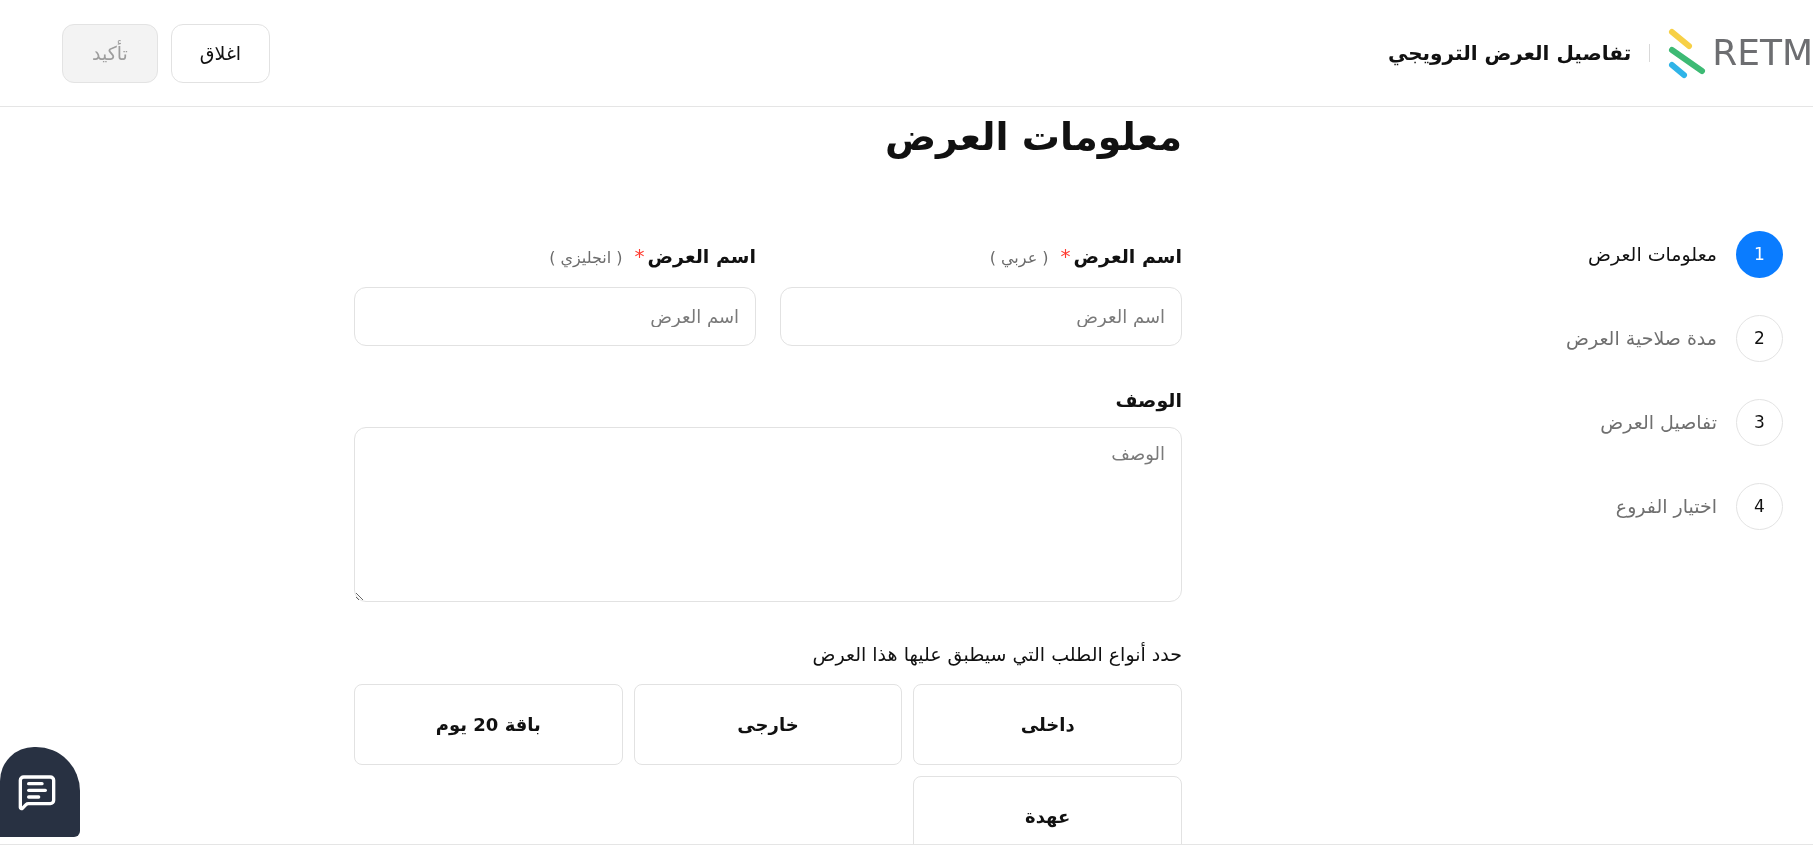  I want to click on step-number: 2, so click(1759, 338).